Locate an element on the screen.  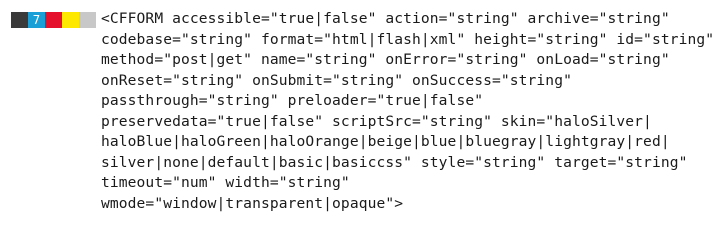
syntax-line: wmode="window|transparent|opaque"> is located at coordinates (252, 203).